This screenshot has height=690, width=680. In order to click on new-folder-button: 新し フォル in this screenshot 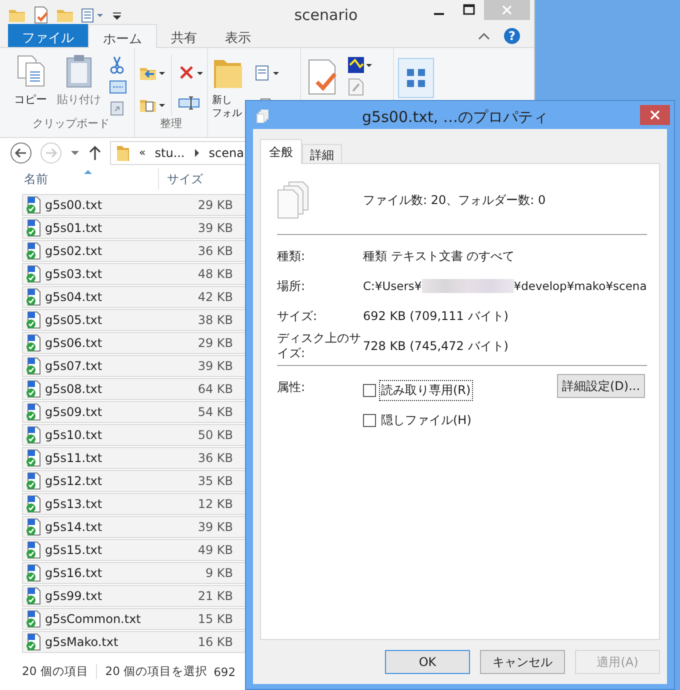, I will do `click(228, 96)`.